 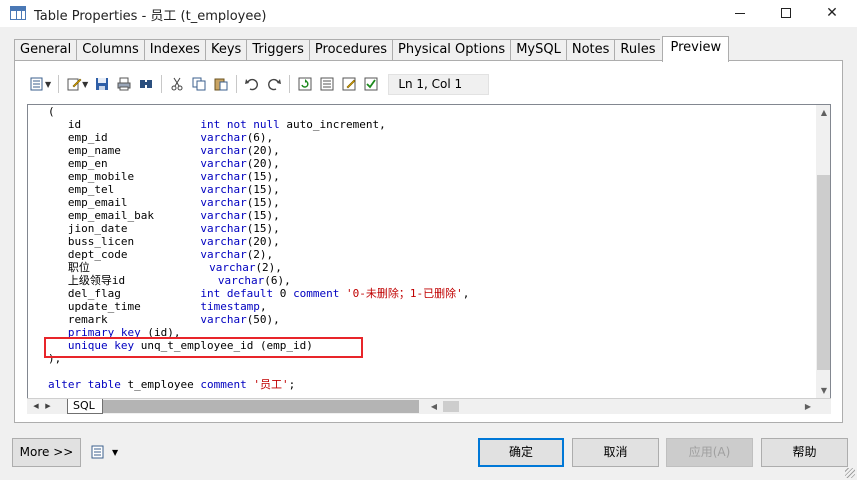 I want to click on code-text: (20),, so click(x=263, y=150).